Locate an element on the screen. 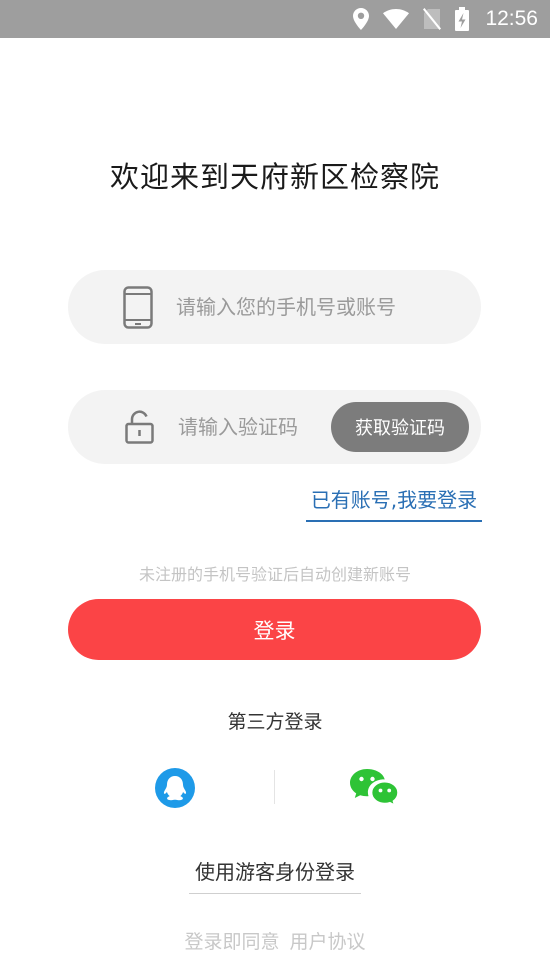 Image resolution: width=550 pixels, height=979 pixels. phone-field is located at coordinates (274, 307).